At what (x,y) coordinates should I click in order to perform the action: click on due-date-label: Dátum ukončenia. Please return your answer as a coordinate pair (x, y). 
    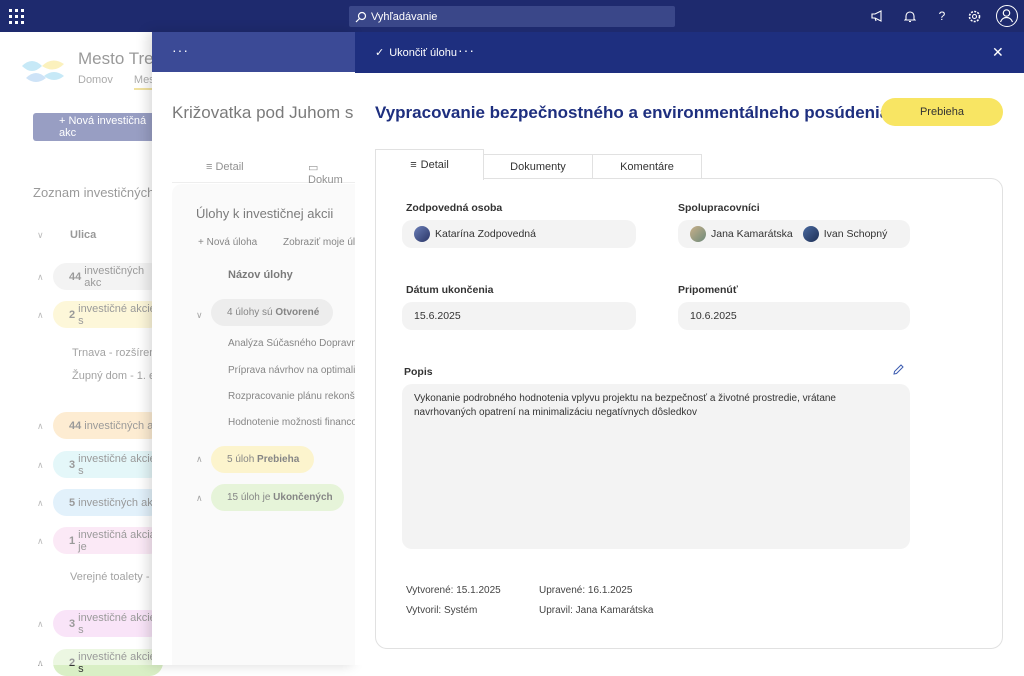
    Looking at the image, I should click on (450, 290).